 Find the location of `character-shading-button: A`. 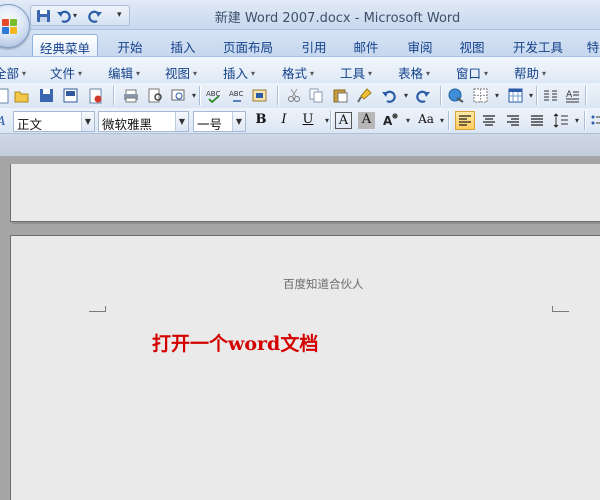

character-shading-button: A is located at coordinates (366, 120).